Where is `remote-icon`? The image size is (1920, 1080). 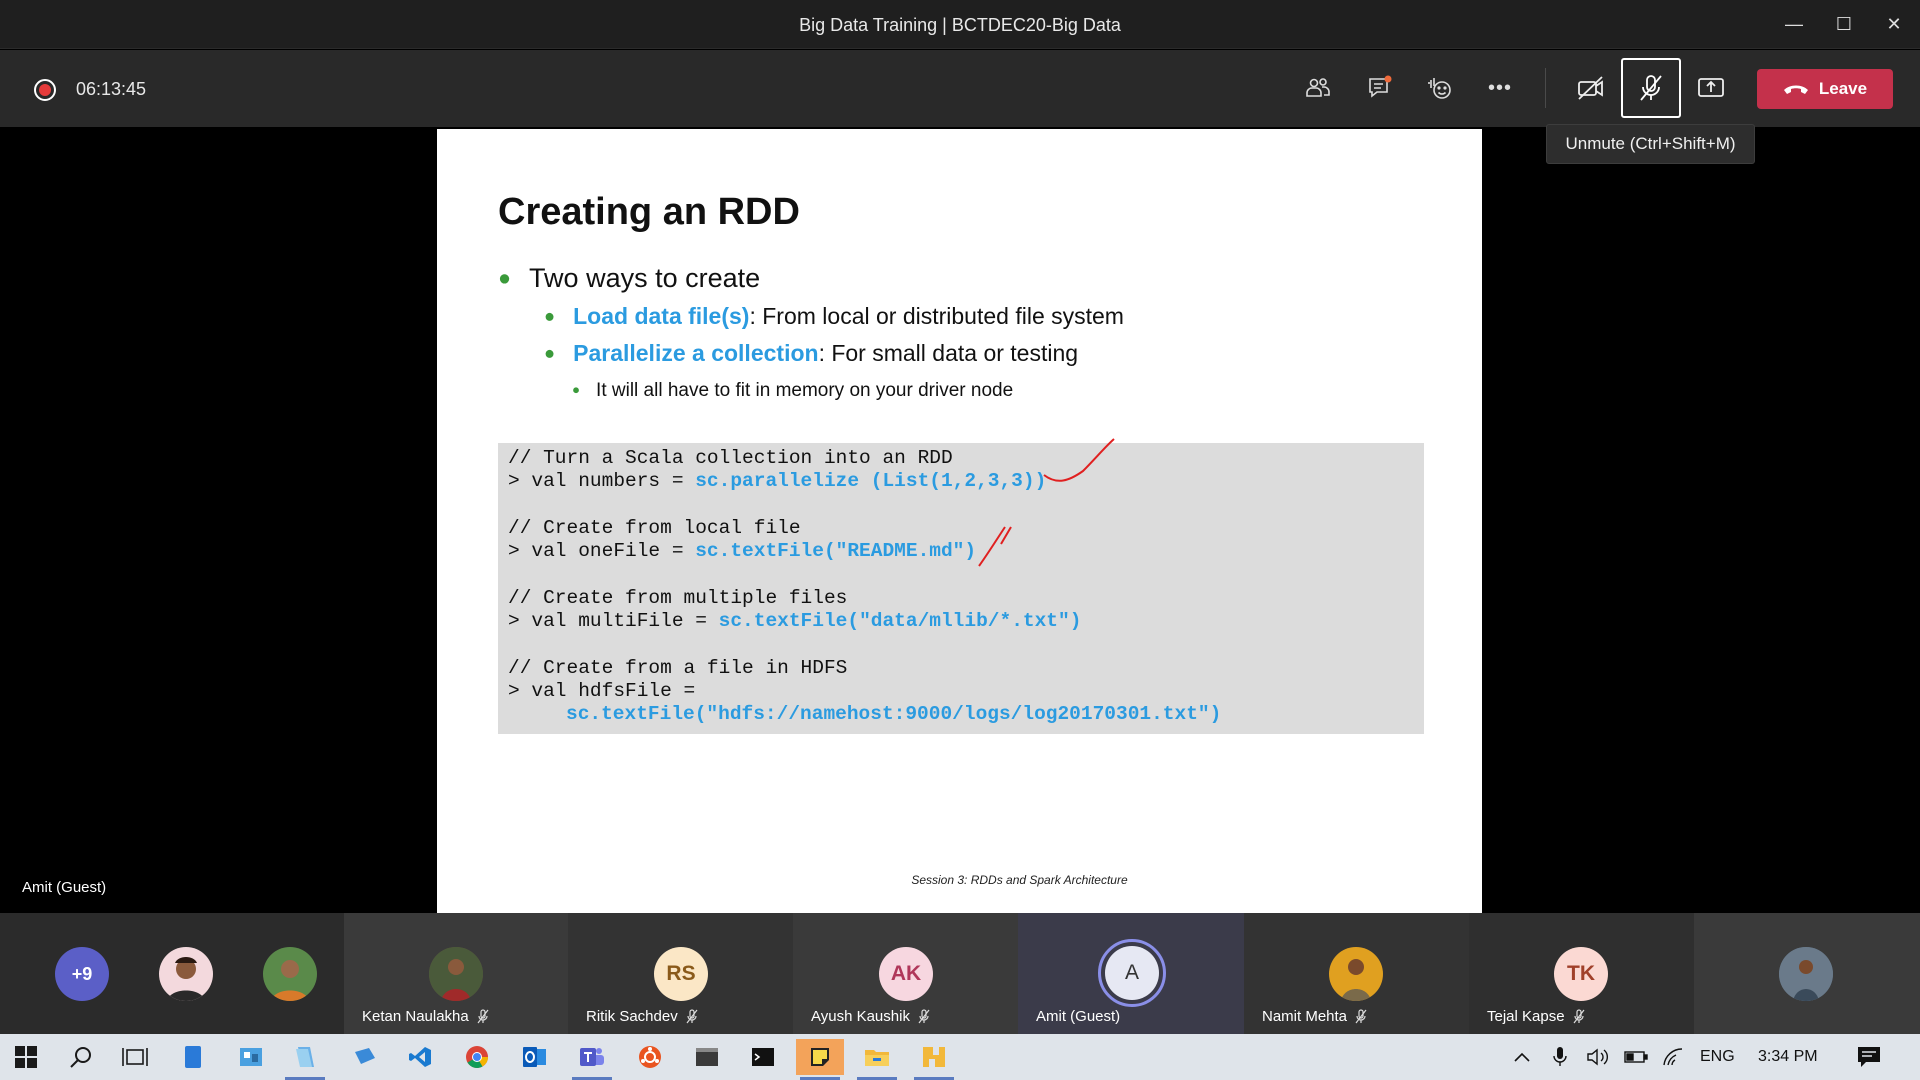 remote-icon is located at coordinates (365, 1056).